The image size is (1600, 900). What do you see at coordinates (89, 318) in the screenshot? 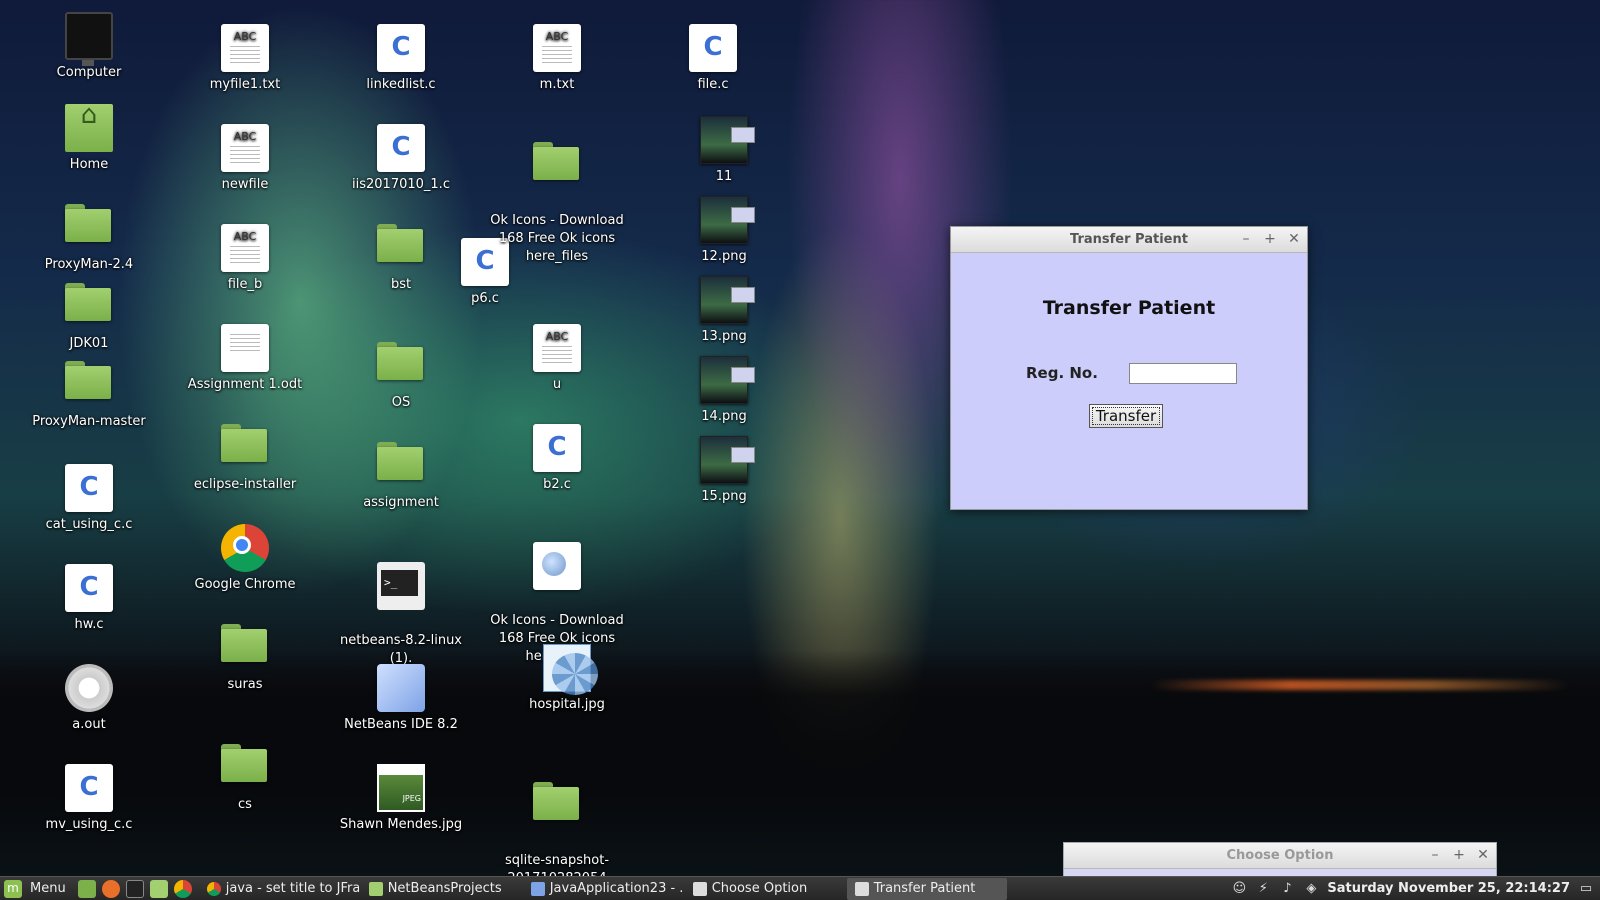
I see `desktop-icon-jdk01: JDK01` at bounding box center [89, 318].